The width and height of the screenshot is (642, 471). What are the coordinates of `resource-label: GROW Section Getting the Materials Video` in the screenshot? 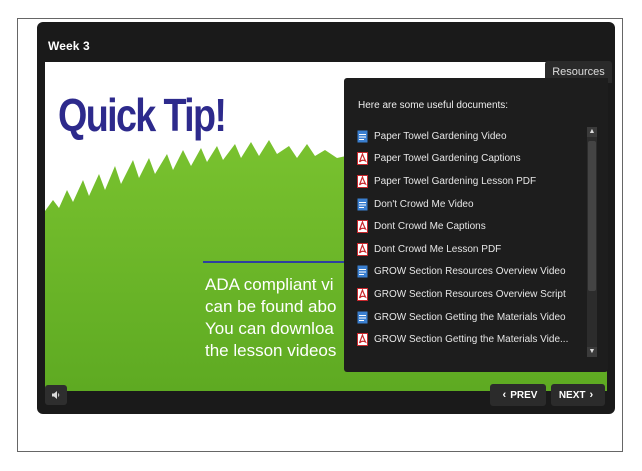 It's located at (470, 317).